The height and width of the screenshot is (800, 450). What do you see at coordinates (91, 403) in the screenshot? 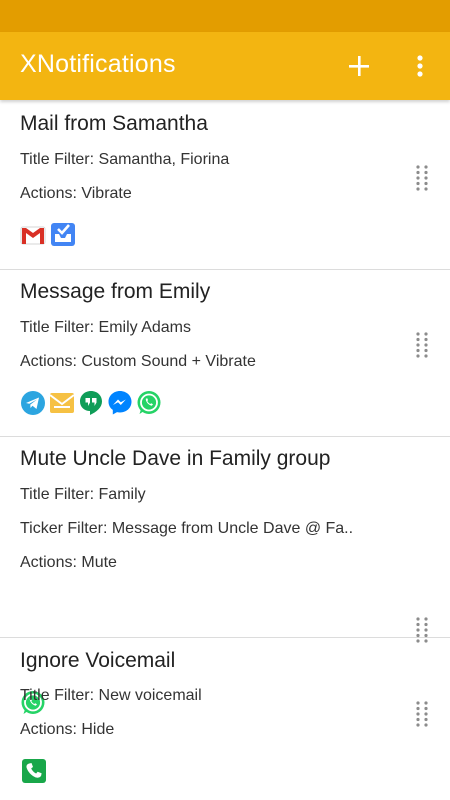
I see `hangouts-icon` at bounding box center [91, 403].